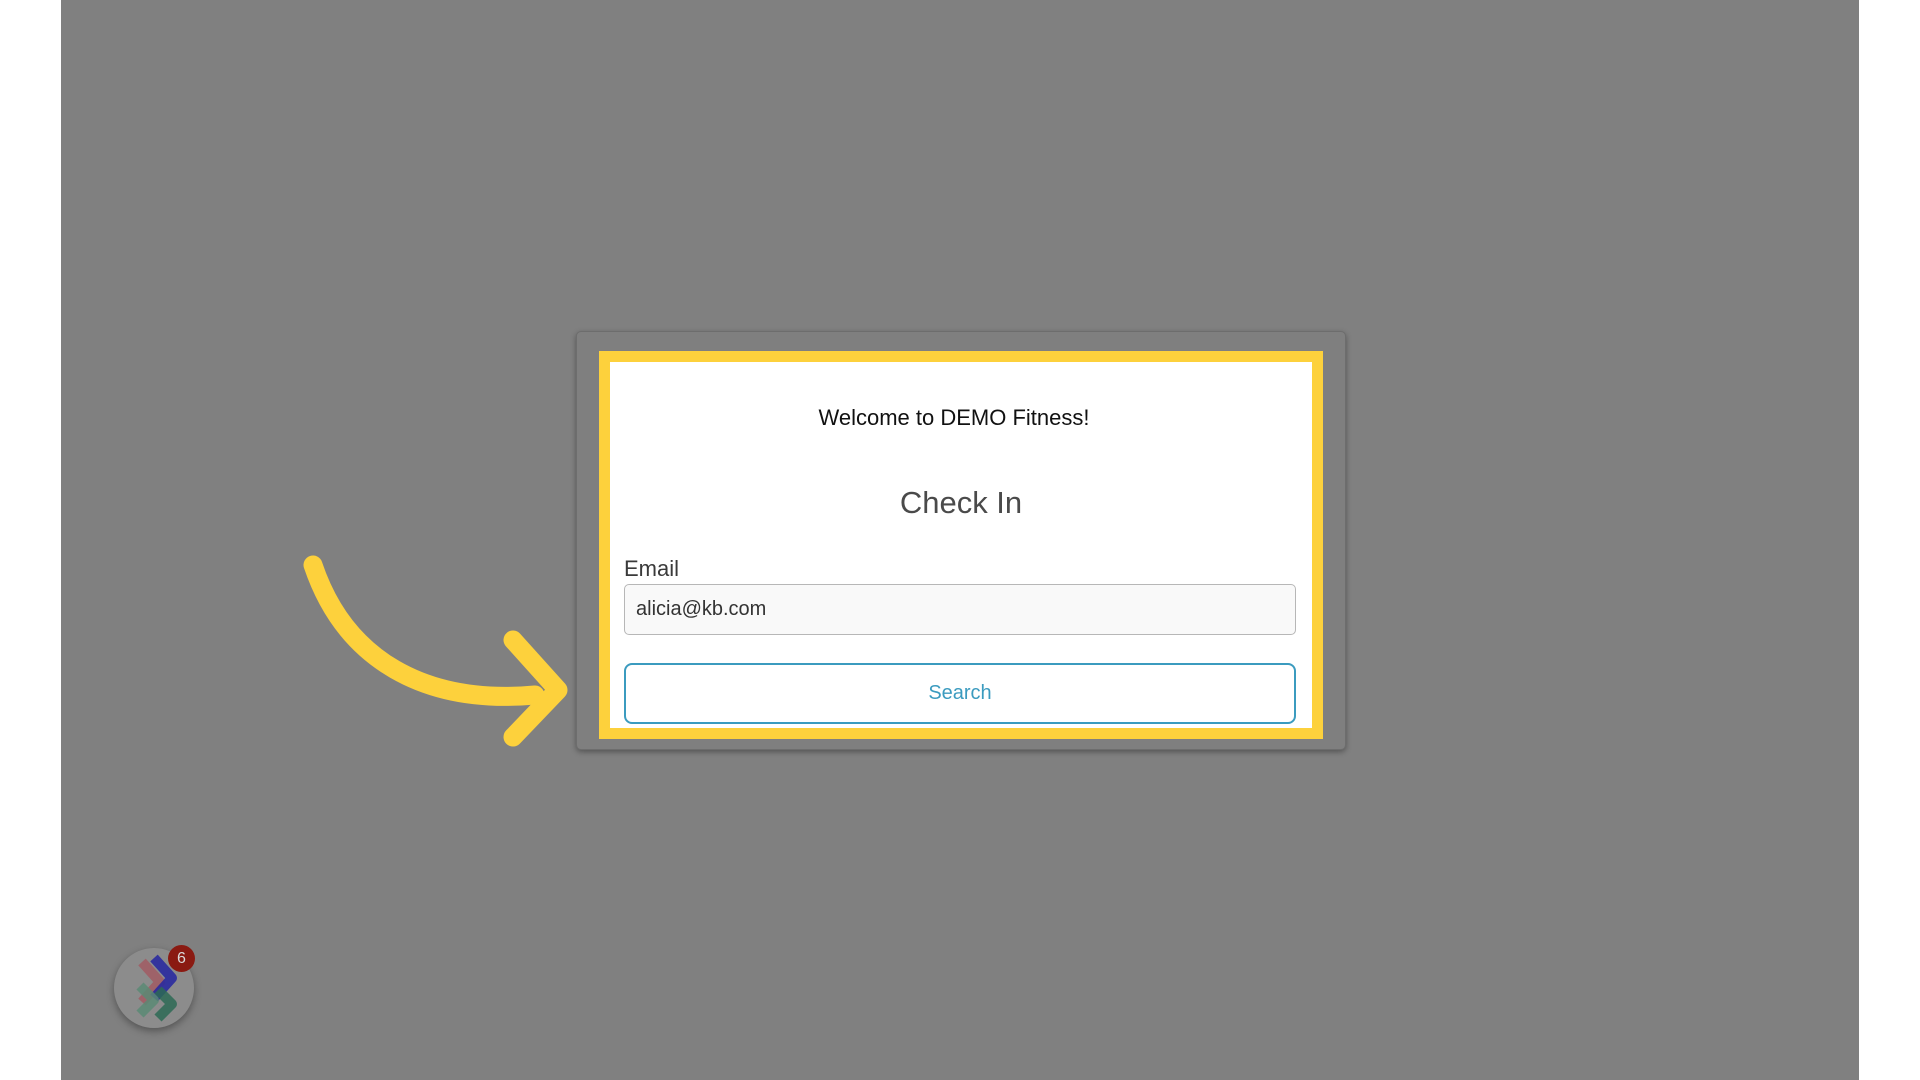  What do you see at coordinates (960, 609) in the screenshot?
I see `email-field` at bounding box center [960, 609].